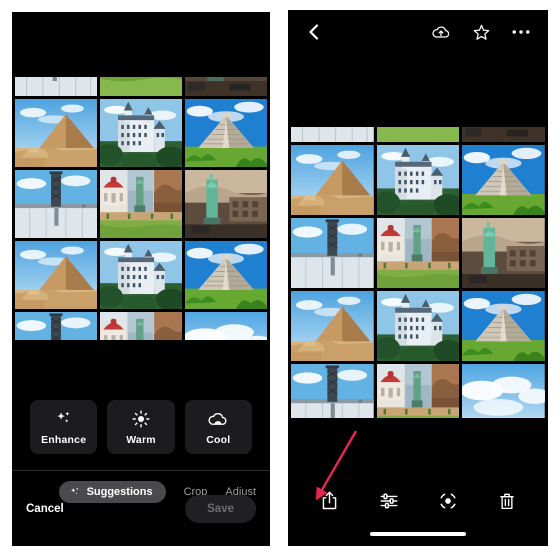 The height and width of the screenshot is (560, 560). What do you see at coordinates (141, 439) in the screenshot?
I see `warm-label: Warm` at bounding box center [141, 439].